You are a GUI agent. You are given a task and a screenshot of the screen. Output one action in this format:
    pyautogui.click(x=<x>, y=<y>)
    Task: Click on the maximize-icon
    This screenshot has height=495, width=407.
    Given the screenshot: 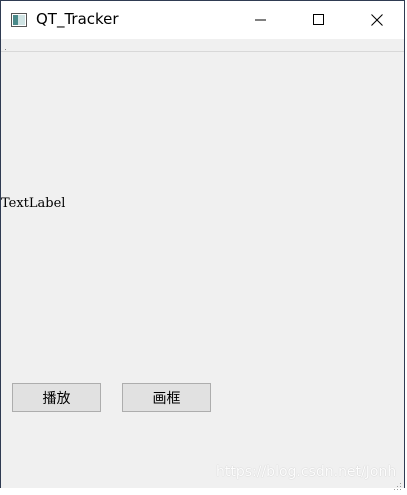 What is the action you would take?
    pyautogui.click(x=319, y=20)
    